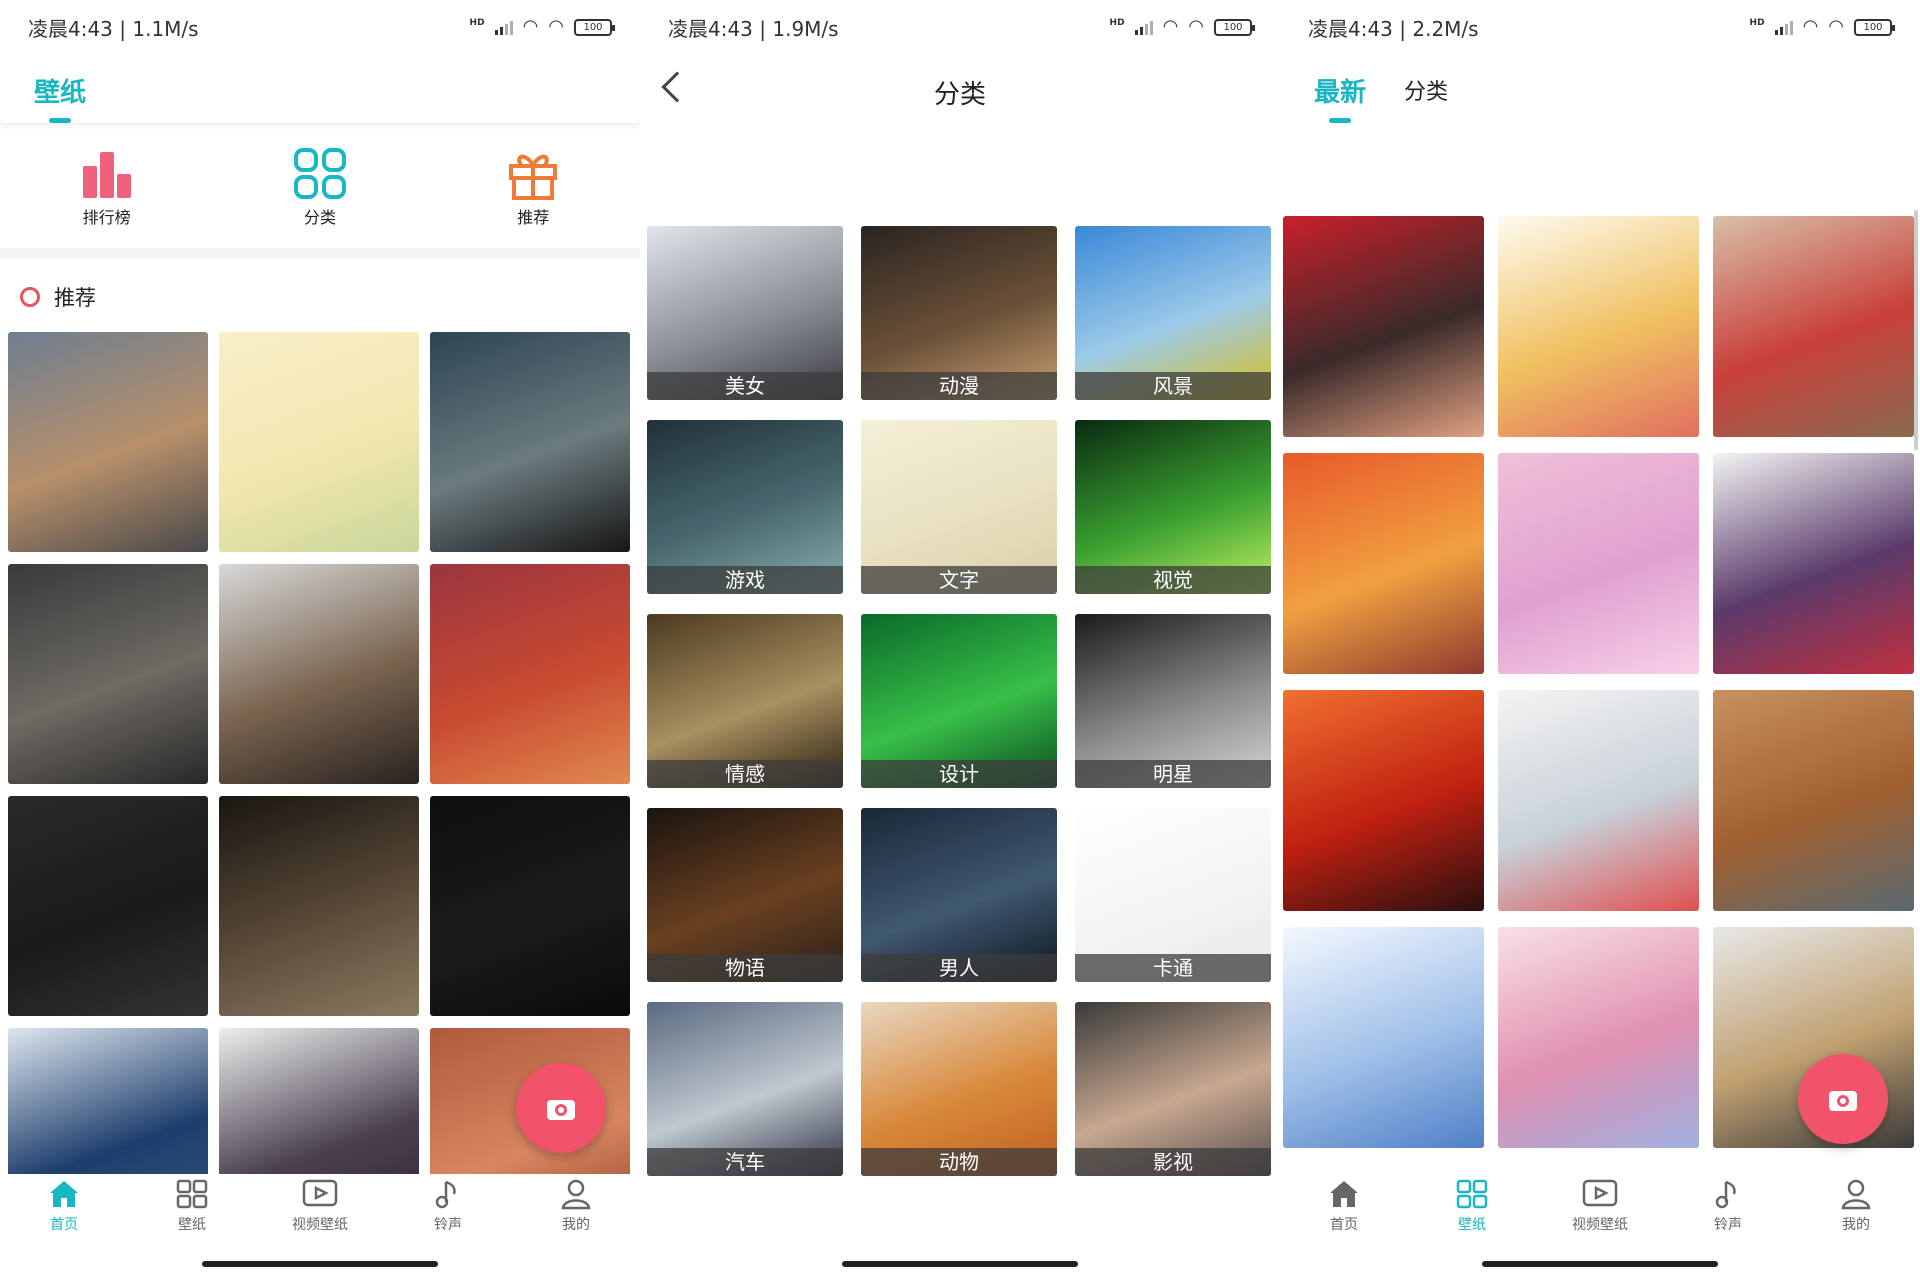 Image resolution: width=1920 pixels, height=1279 pixels. Describe the element at coordinates (745, 968) in the screenshot. I see `category-label: 物语` at that location.